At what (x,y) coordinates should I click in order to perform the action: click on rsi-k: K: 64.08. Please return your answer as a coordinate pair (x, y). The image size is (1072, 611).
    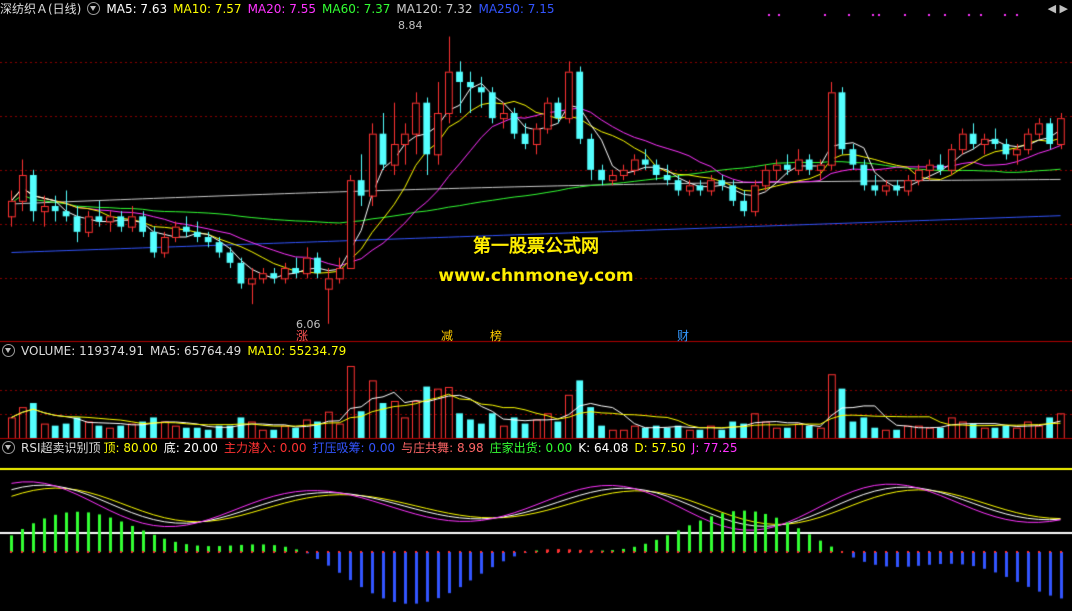
    Looking at the image, I should click on (603, 448).